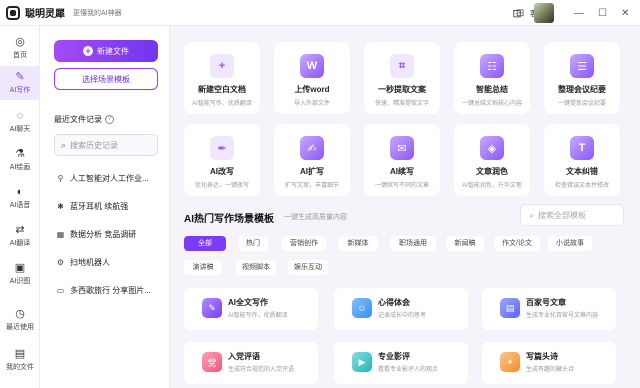  Describe the element at coordinates (88, 51) in the screenshot. I see `plus-icon: +` at that location.